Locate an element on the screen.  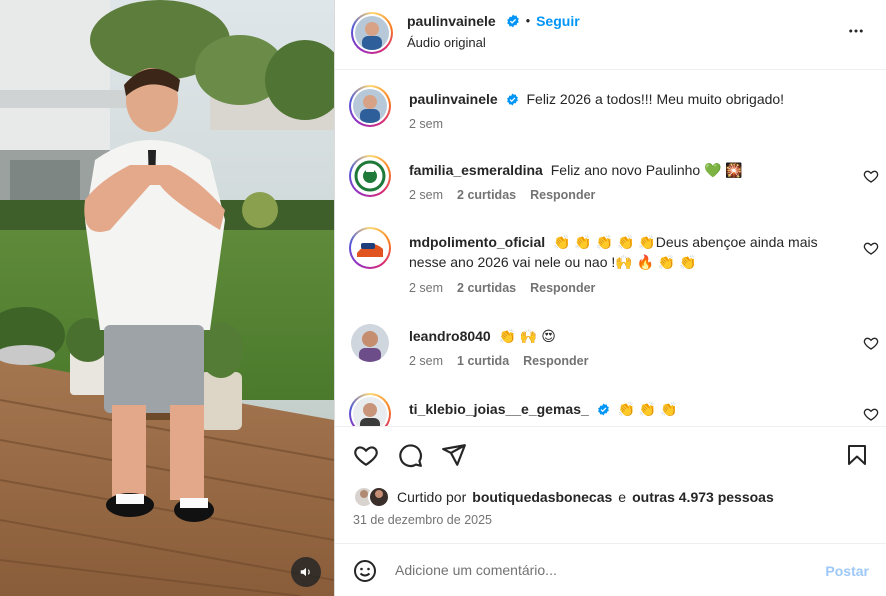
comment-username: mdpolimento_oficial is located at coordinates (477, 242).